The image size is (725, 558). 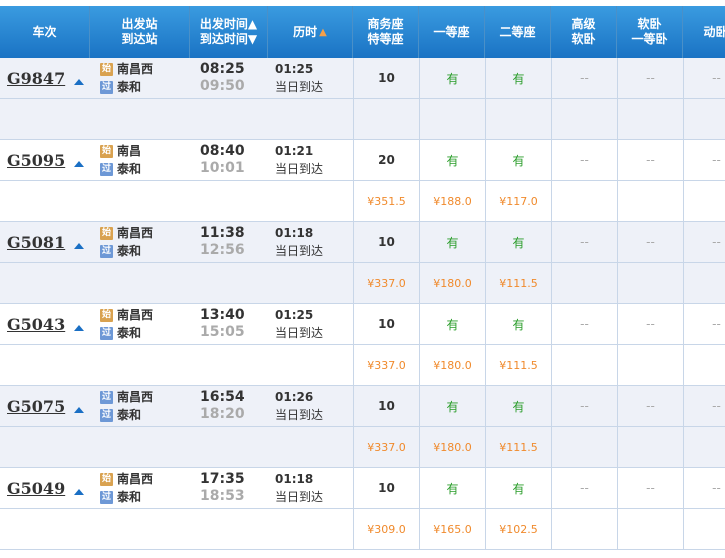 I want to click on train-number-cell: G5095, so click(x=45, y=160).